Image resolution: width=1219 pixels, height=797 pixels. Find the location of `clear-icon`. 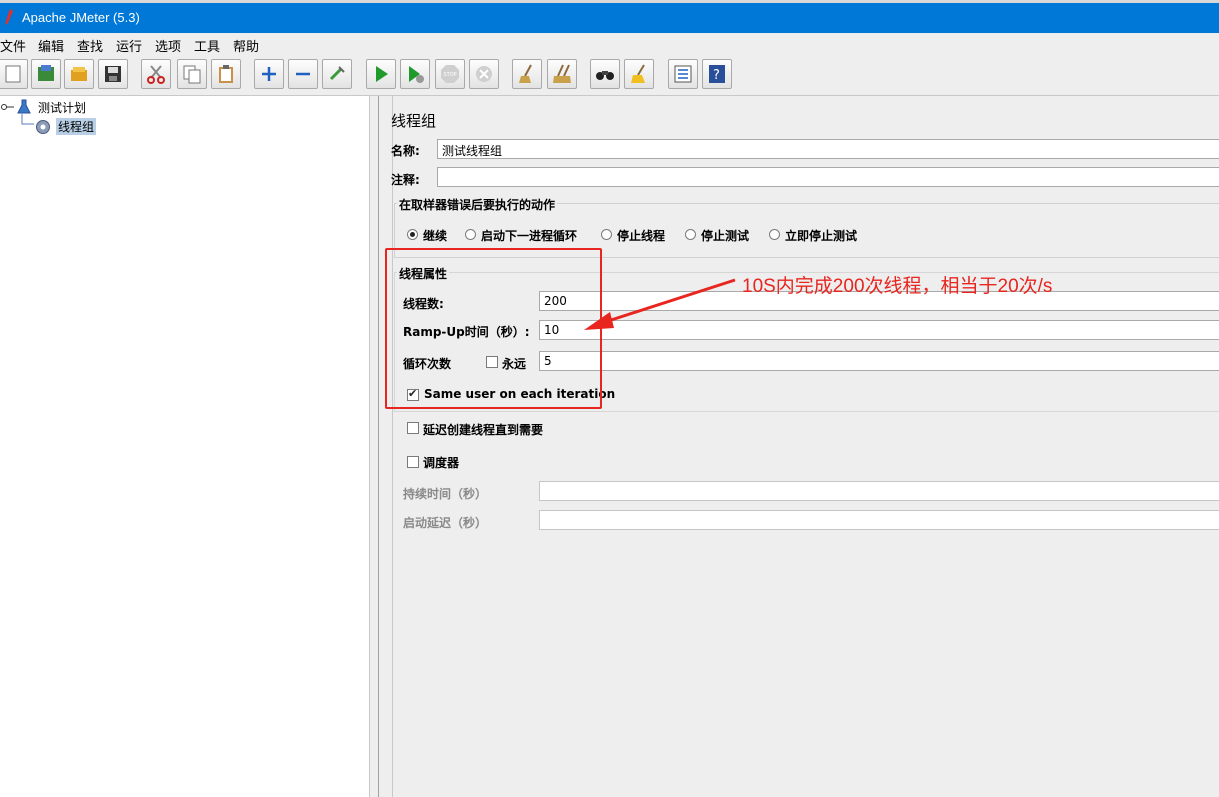

clear-icon is located at coordinates (525, 73).